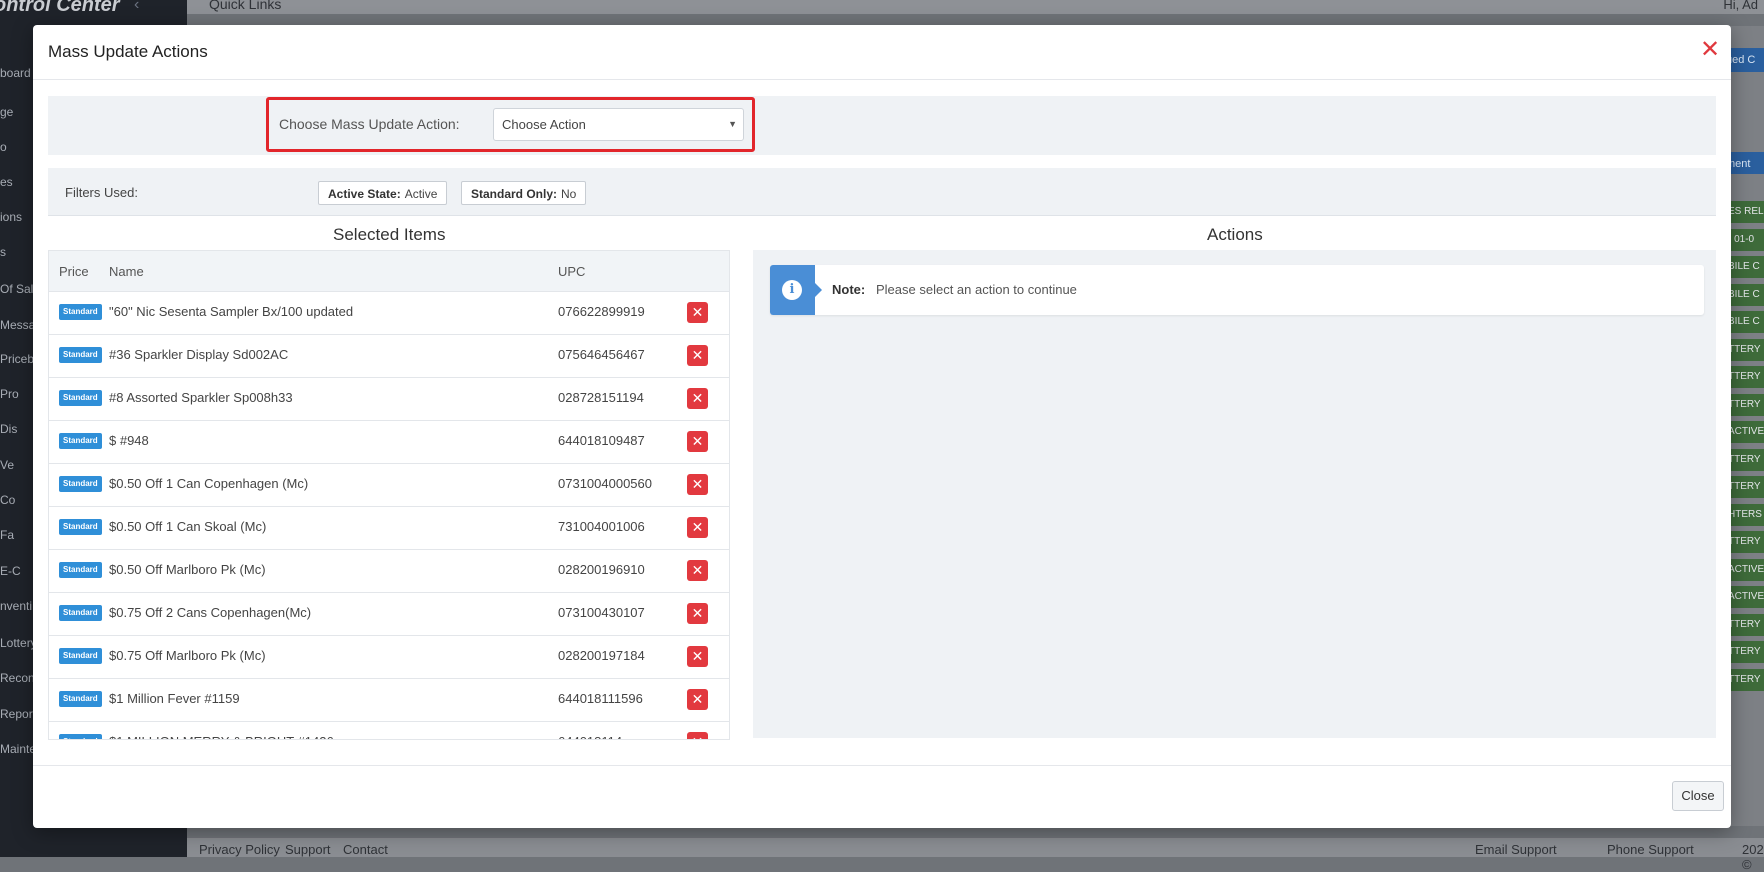  Describe the element at coordinates (1710, 50) in the screenshot. I see `close-icon: ✕` at that location.